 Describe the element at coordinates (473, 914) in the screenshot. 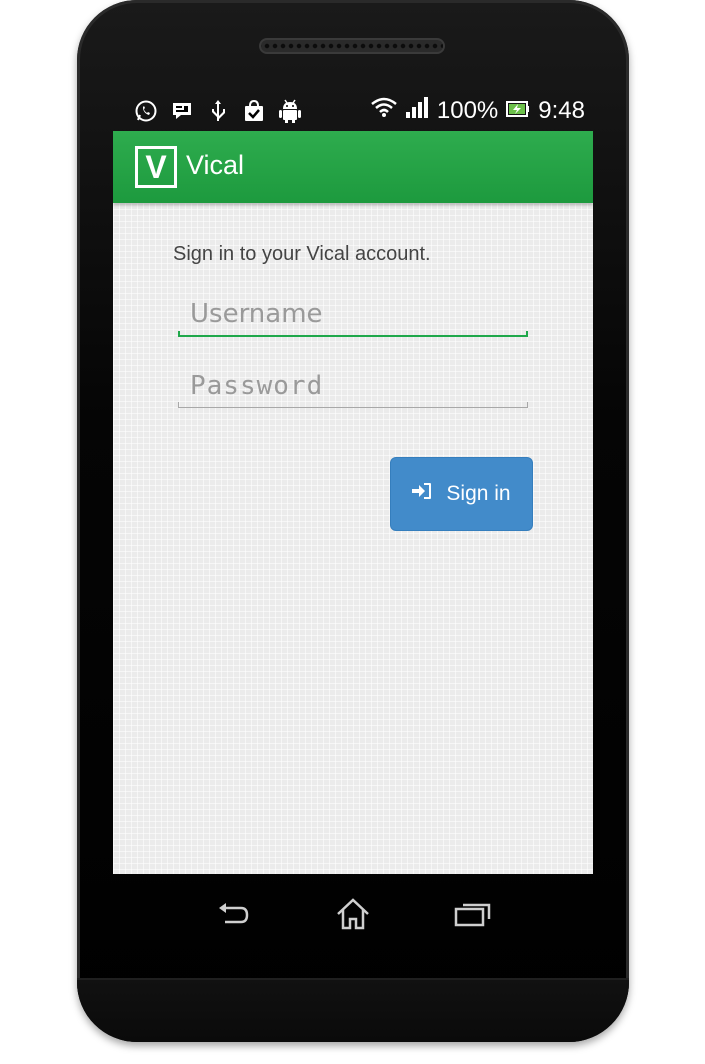

I see `recents-icon` at that location.